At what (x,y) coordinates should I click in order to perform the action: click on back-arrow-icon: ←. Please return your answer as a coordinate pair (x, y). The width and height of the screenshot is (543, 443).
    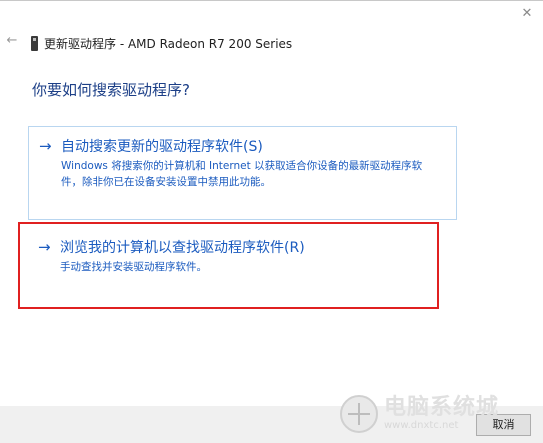
    Looking at the image, I should click on (12, 41).